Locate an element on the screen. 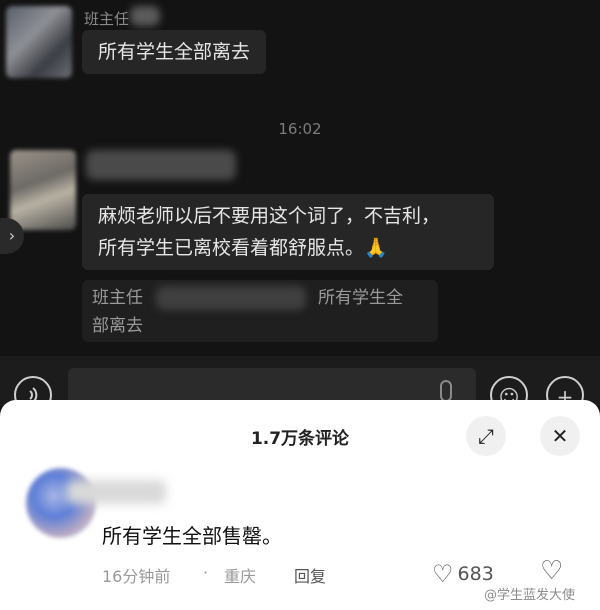 The image size is (600, 610). message-line: 麻烦老师以后不要用这个词了，不吉利， is located at coordinates (269, 216).